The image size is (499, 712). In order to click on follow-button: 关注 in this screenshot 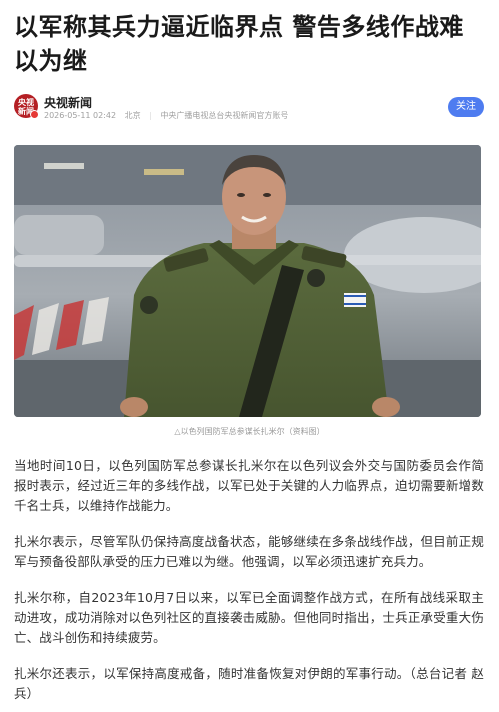, I will do `click(466, 107)`.